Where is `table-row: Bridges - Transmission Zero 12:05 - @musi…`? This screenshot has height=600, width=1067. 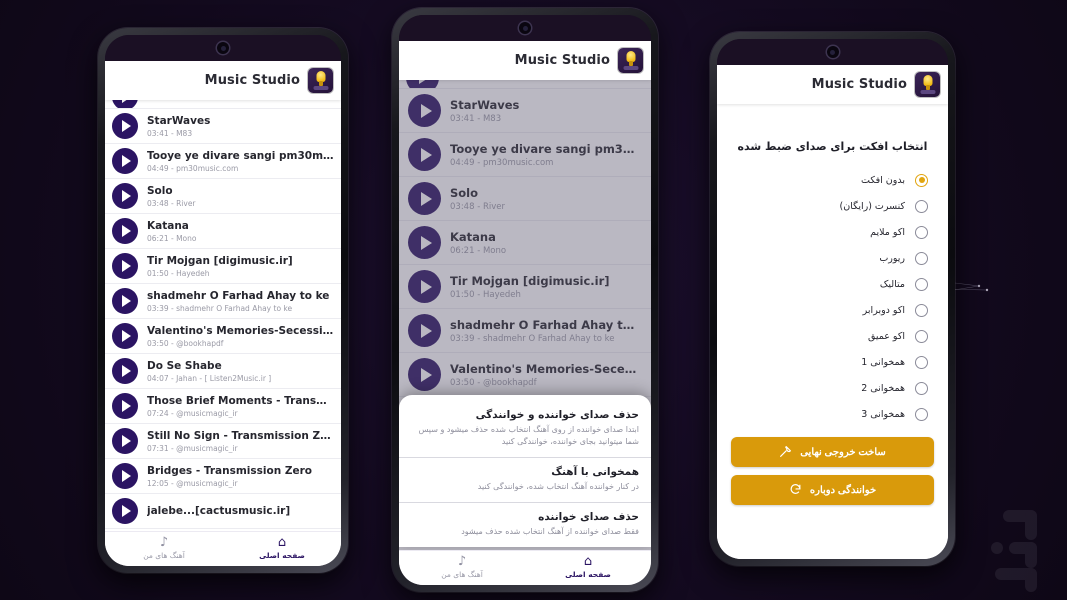
table-row: Bridges - Transmission Zero 12:05 - @musi… is located at coordinates (223, 476).